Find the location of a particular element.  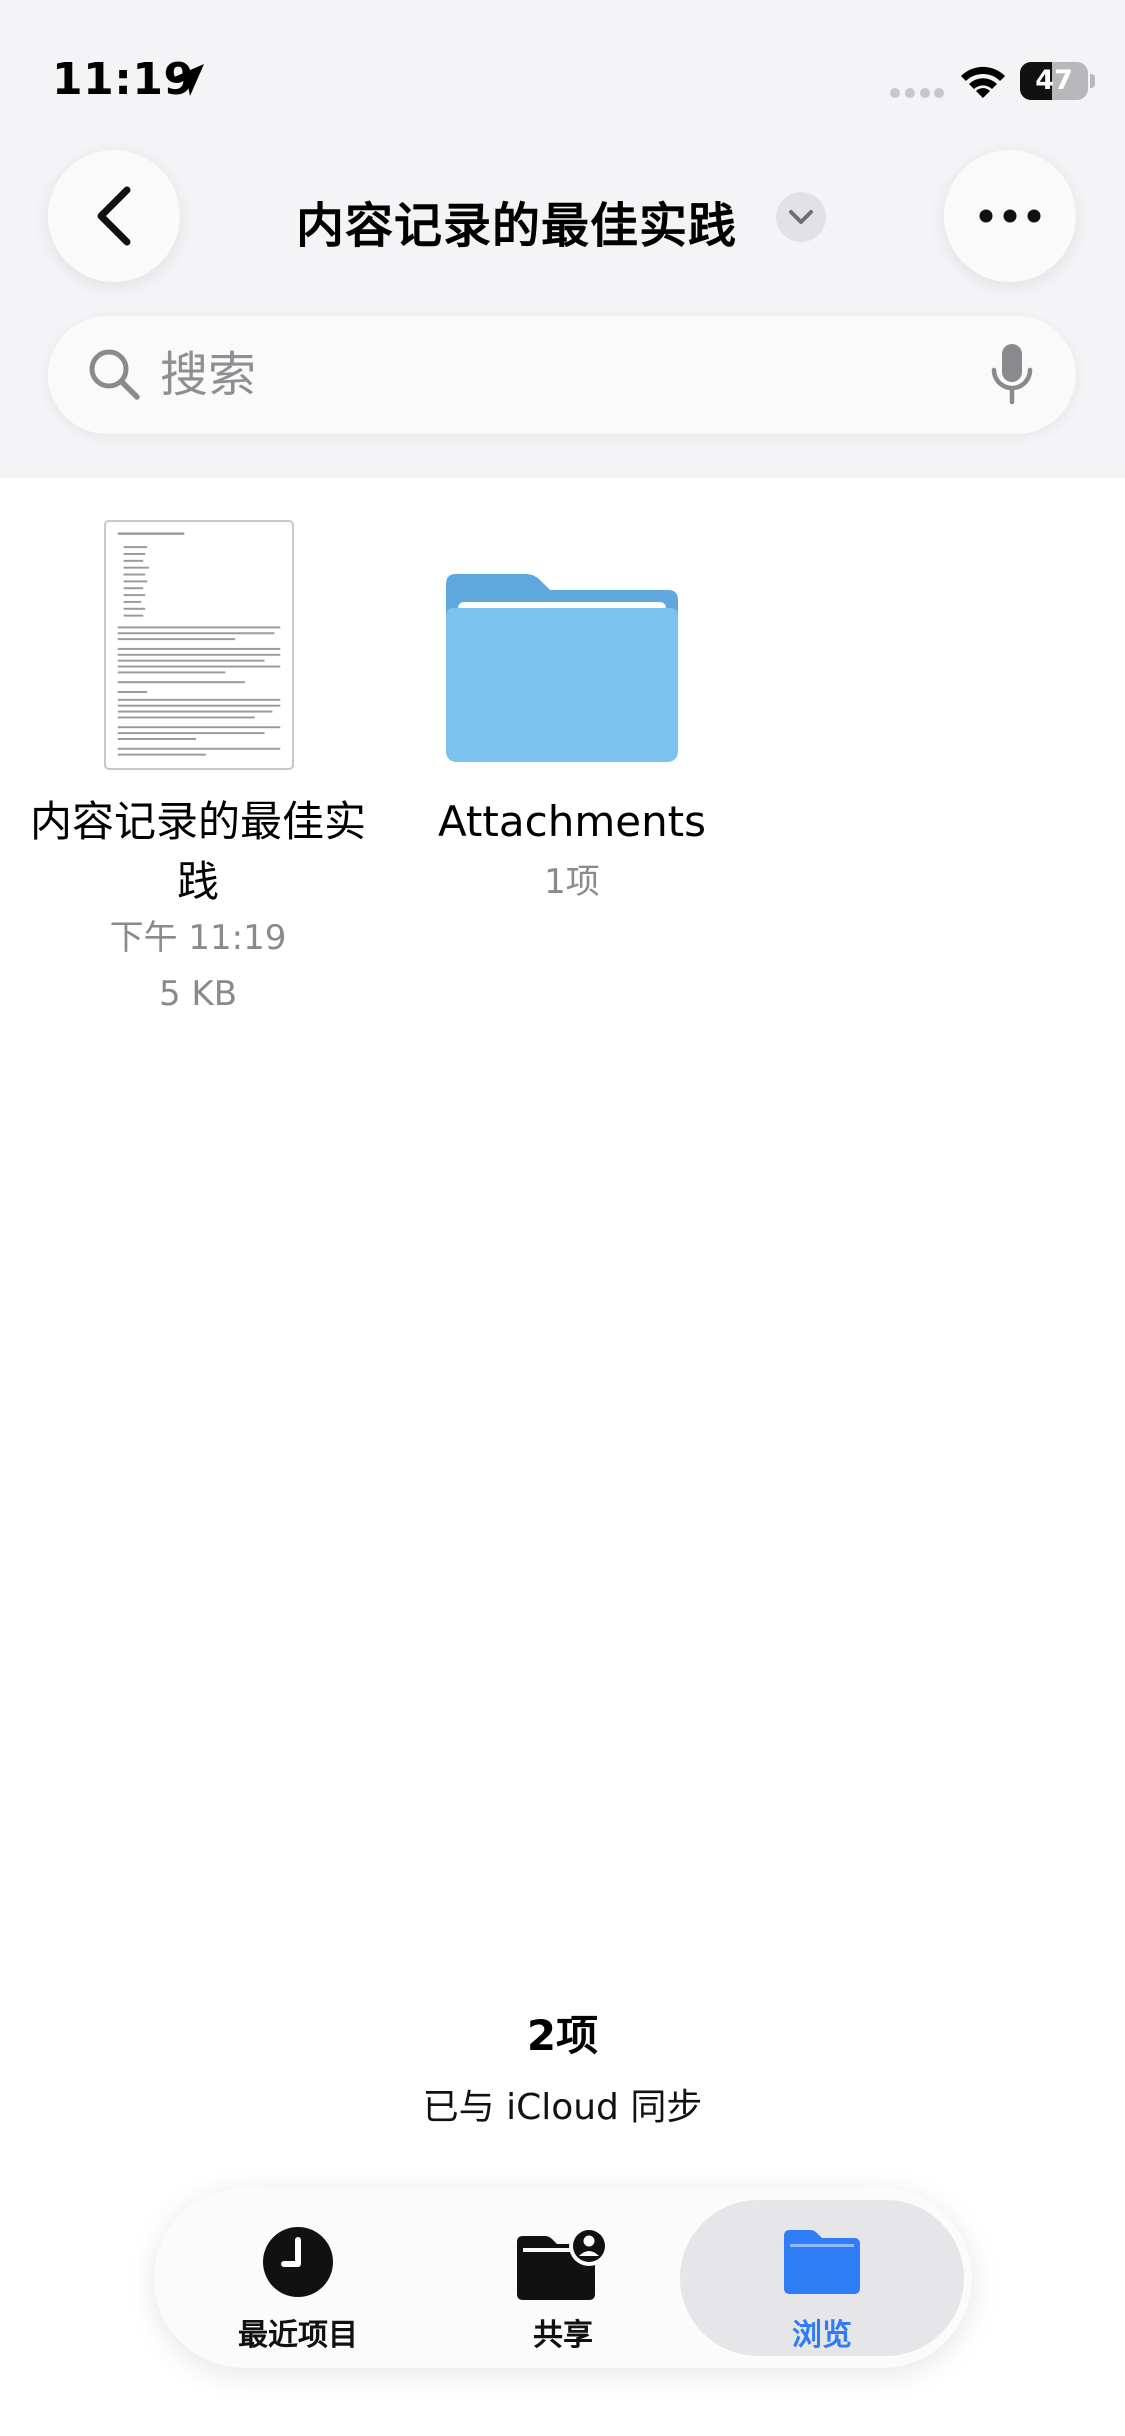

status-bar: 11:19 47 is located at coordinates (562, 75).